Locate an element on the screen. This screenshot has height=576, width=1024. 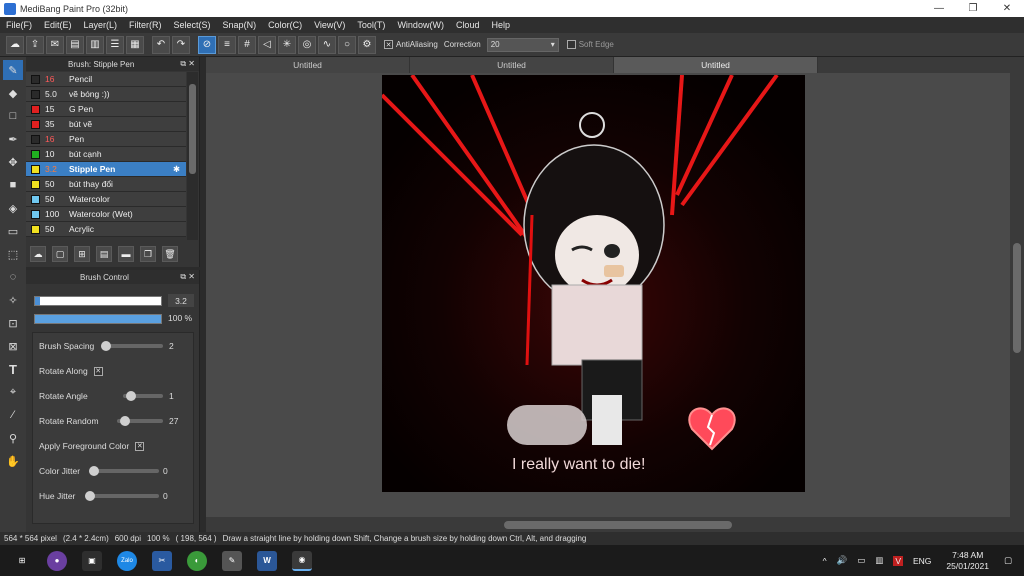
brush-size-value: 3.2 is located at coordinates (181, 300).